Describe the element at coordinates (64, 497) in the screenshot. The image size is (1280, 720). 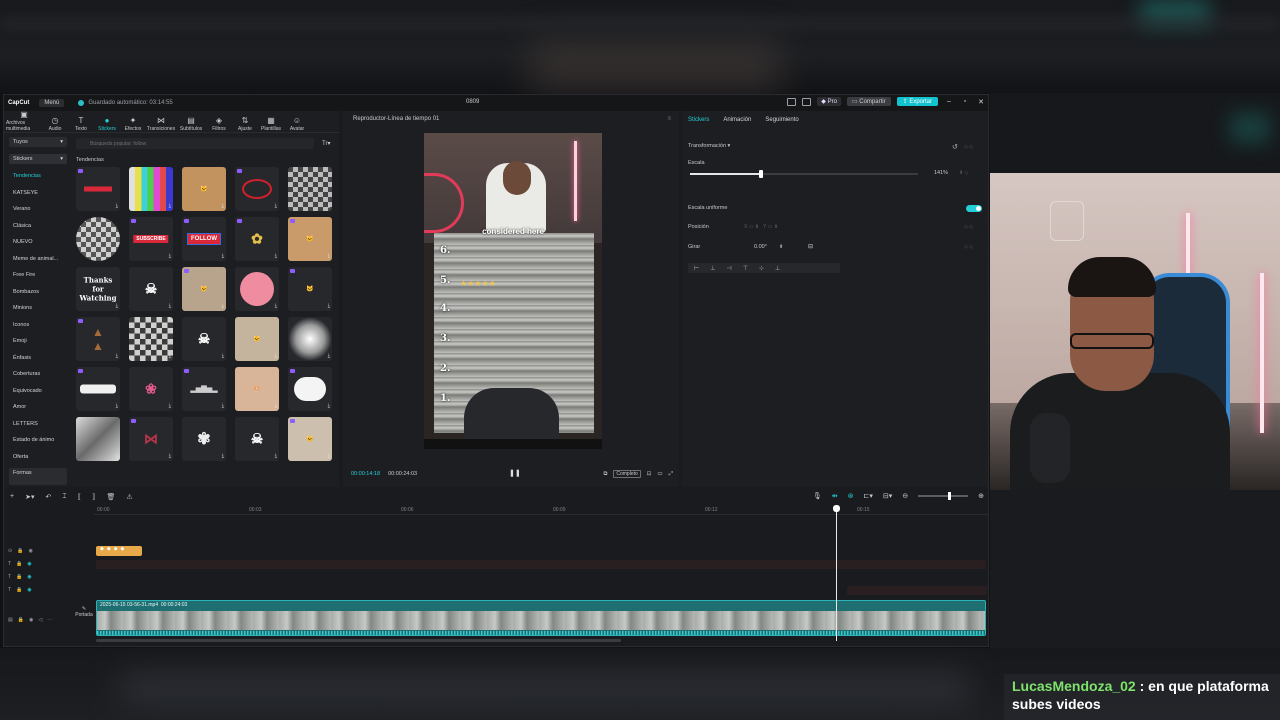
I see `split-icon: ⌶` at that location.